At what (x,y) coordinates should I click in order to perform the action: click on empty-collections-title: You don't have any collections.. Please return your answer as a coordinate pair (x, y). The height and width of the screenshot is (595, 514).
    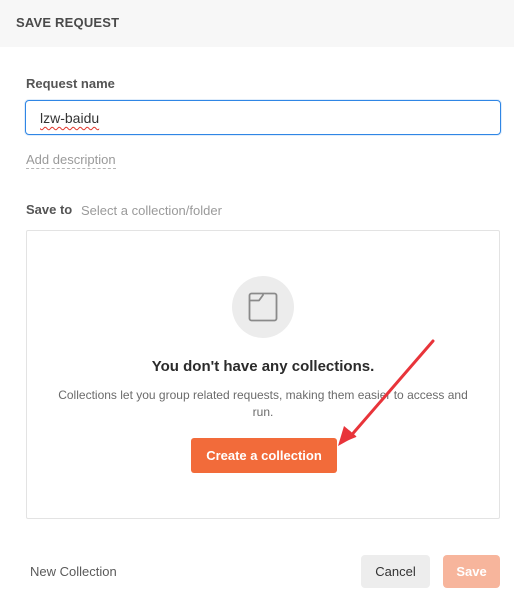
    Looking at the image, I should click on (263, 366).